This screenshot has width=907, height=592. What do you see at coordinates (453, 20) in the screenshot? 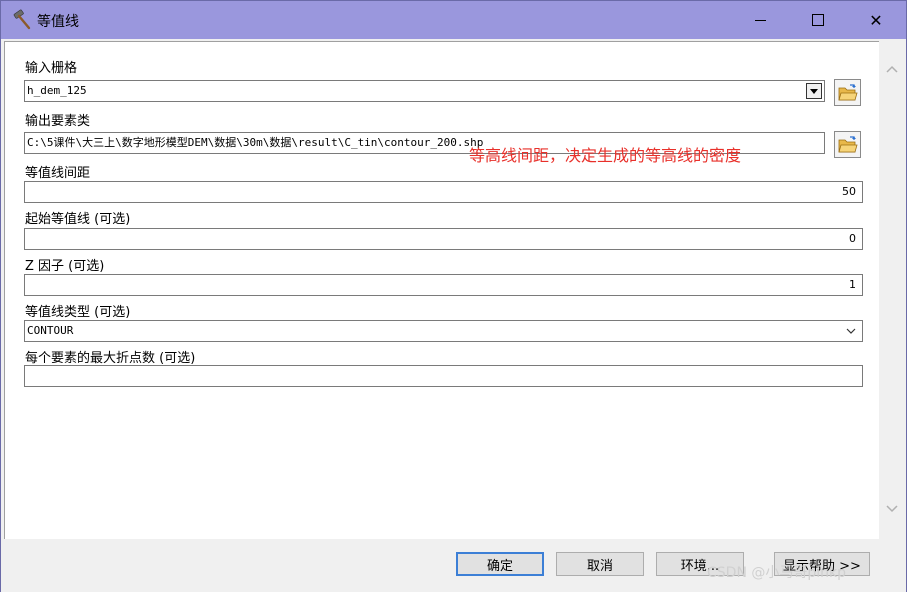
I see `title-bar: 等值线 ✕` at bounding box center [453, 20].